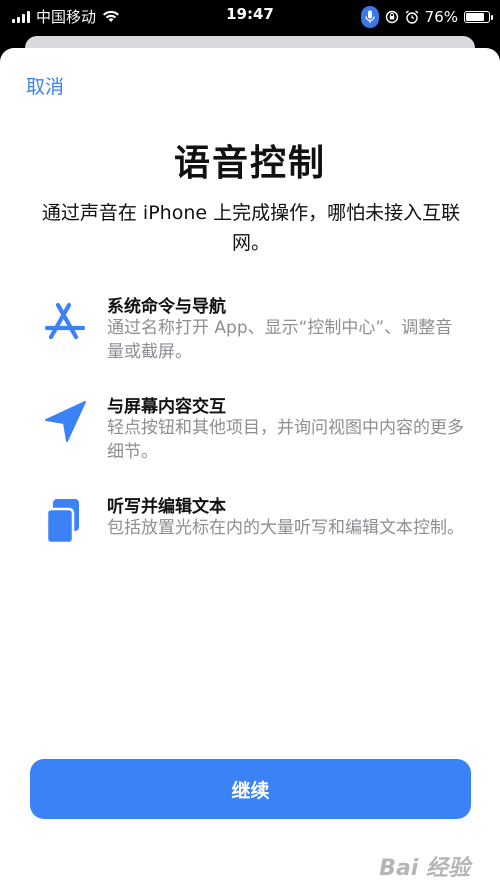 The width and height of the screenshot is (500, 890). Describe the element at coordinates (65, 421) in the screenshot. I see `location-arrow-icon` at that location.